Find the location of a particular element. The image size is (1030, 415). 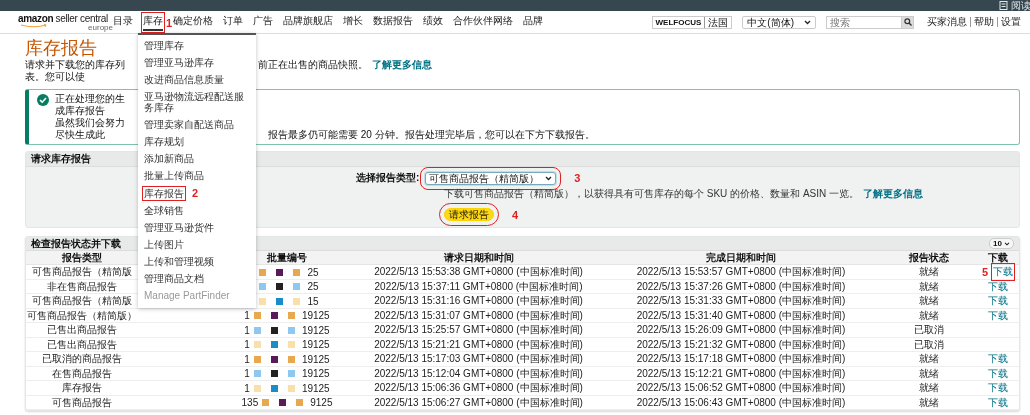

callout-number: 3 is located at coordinates (577, 178).